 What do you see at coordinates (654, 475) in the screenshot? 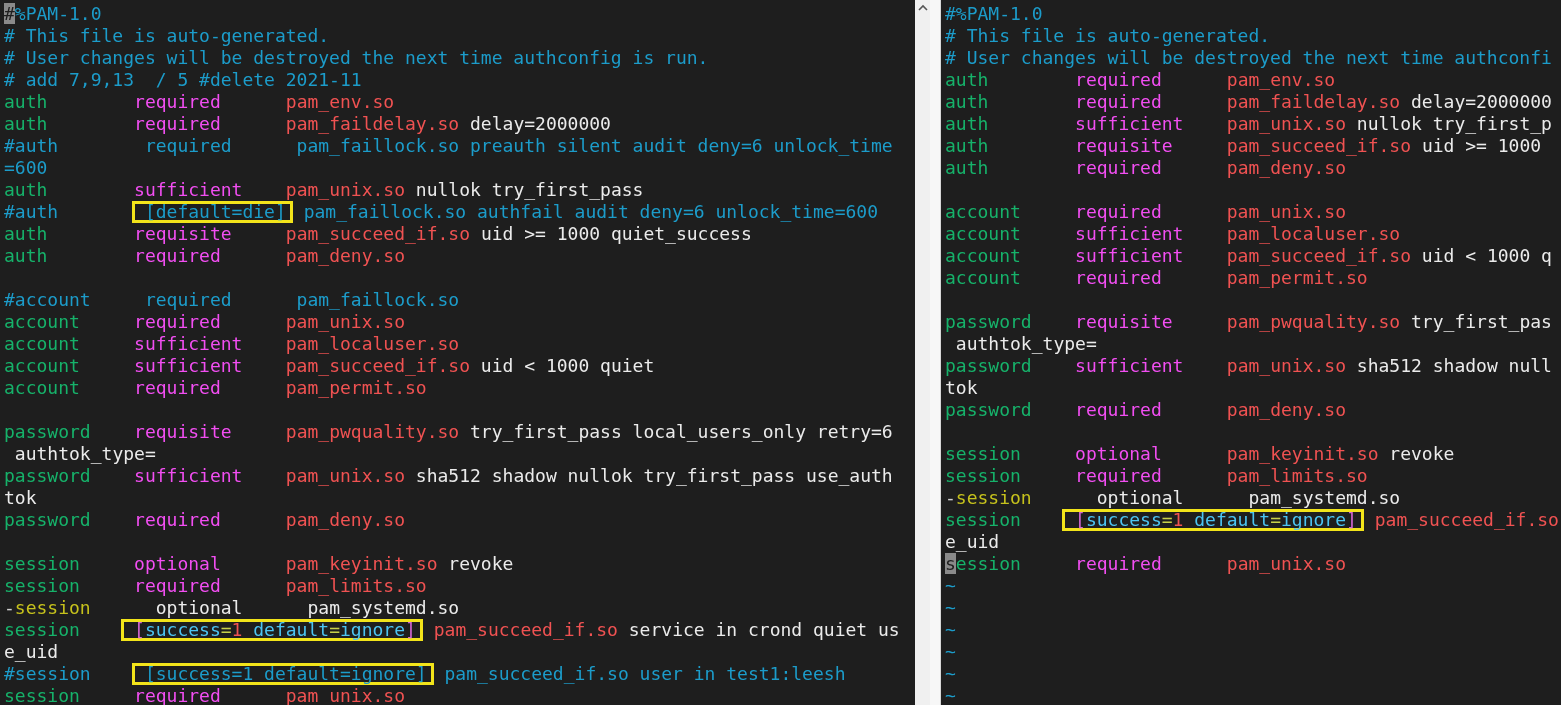
I see `module-args: sha512 shadow nullok try_first_pass use_auth` at bounding box center [654, 475].